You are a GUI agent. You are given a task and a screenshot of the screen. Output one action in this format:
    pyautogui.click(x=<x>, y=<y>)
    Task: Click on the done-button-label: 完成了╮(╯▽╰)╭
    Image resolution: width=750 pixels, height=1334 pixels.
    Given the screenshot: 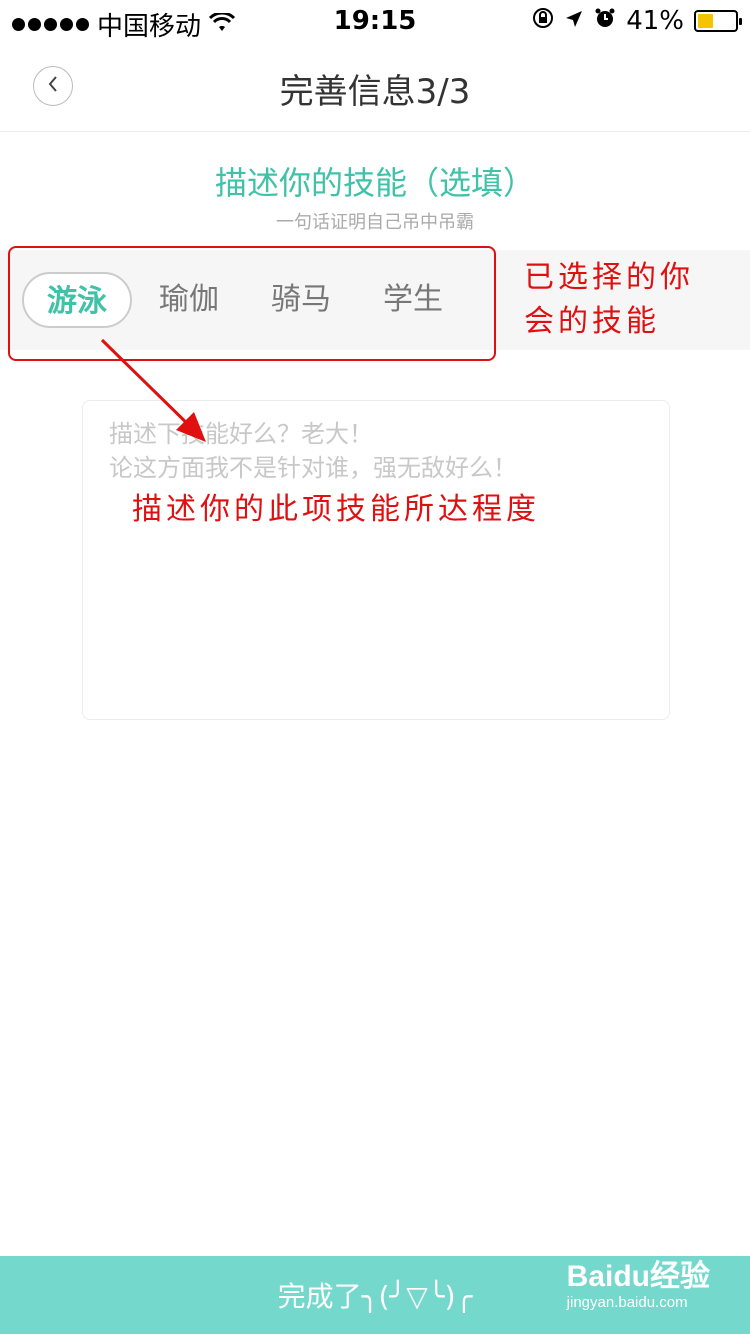 What is the action you would take?
    pyautogui.click(x=375, y=1296)
    